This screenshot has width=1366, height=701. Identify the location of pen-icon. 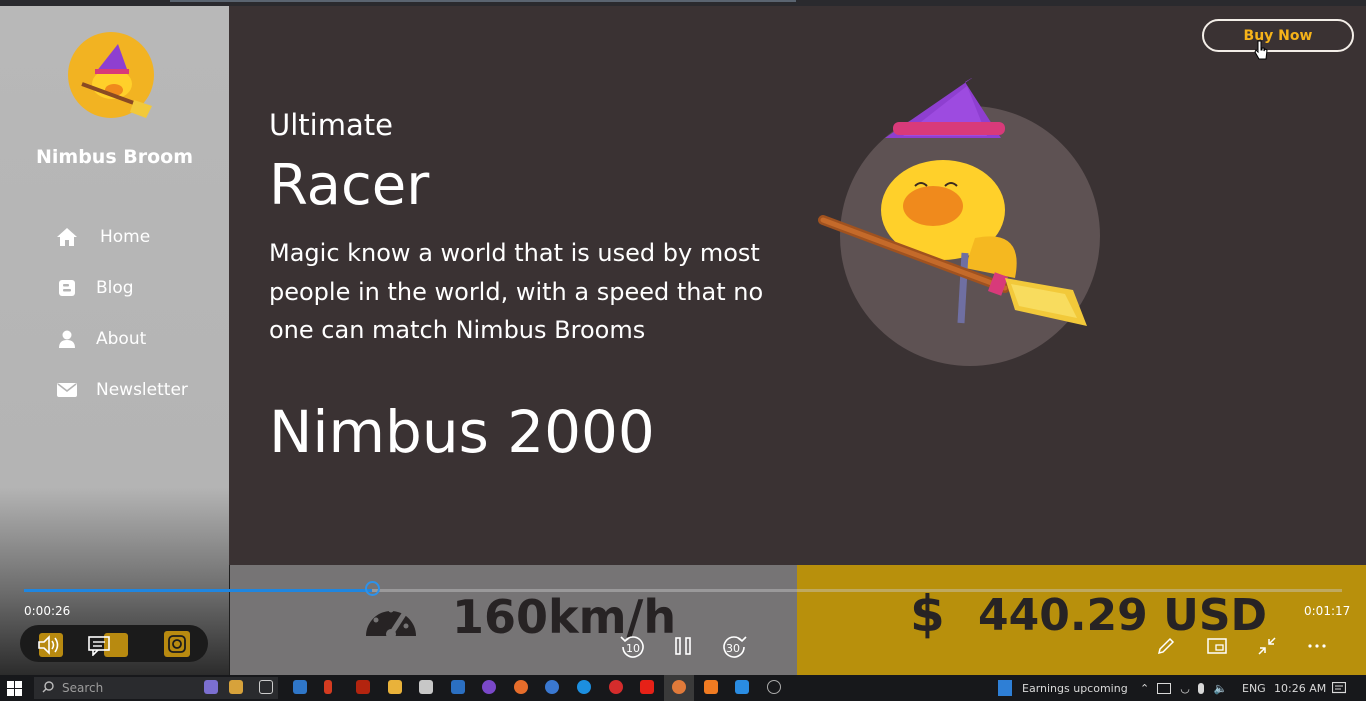
(1166, 646).